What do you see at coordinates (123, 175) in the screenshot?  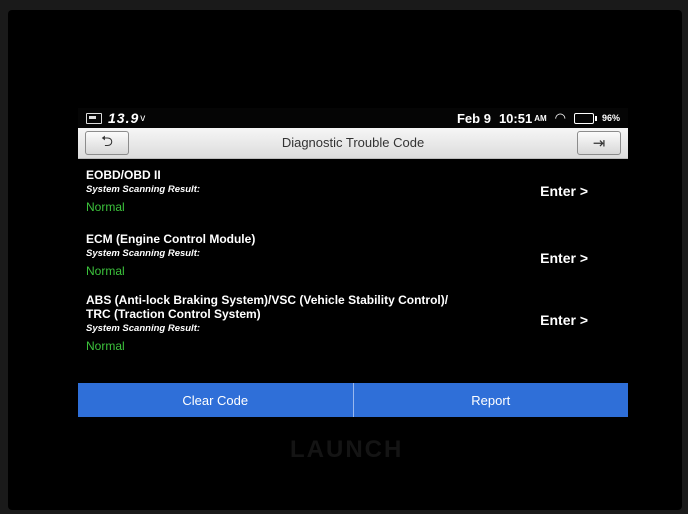 I see `system-name: EOBD/OBD II` at bounding box center [123, 175].